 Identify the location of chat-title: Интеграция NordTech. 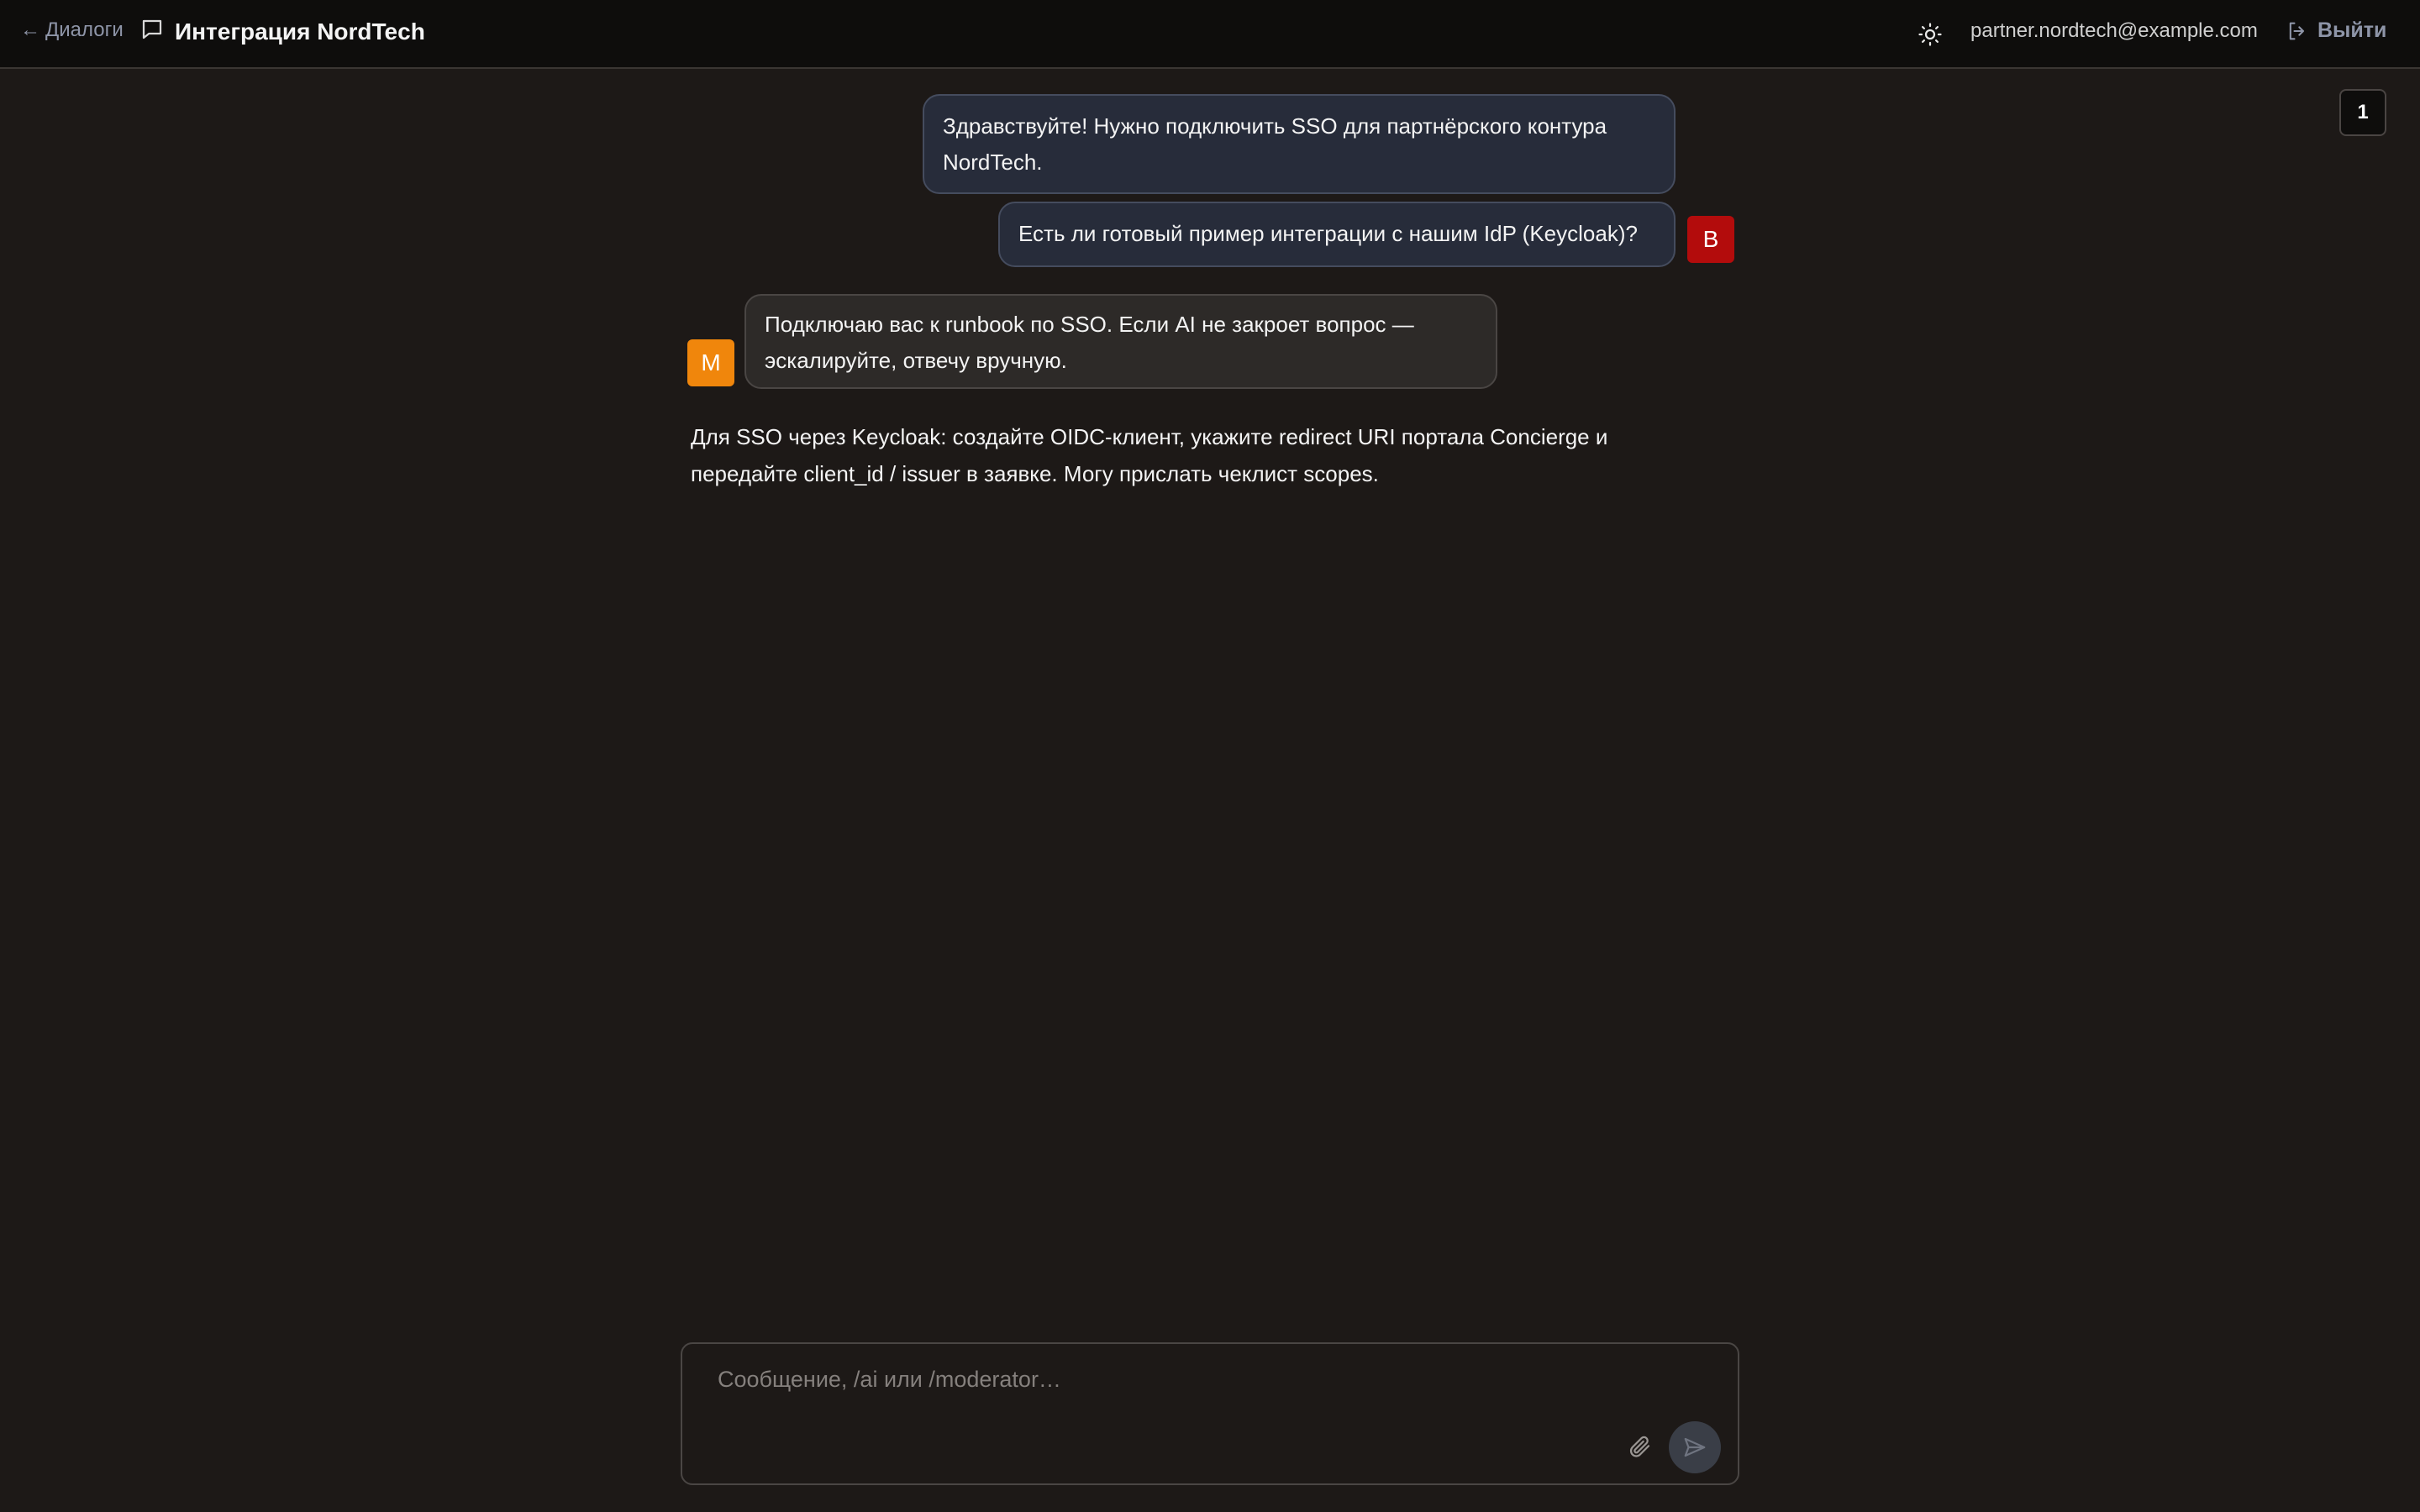
(300, 31).